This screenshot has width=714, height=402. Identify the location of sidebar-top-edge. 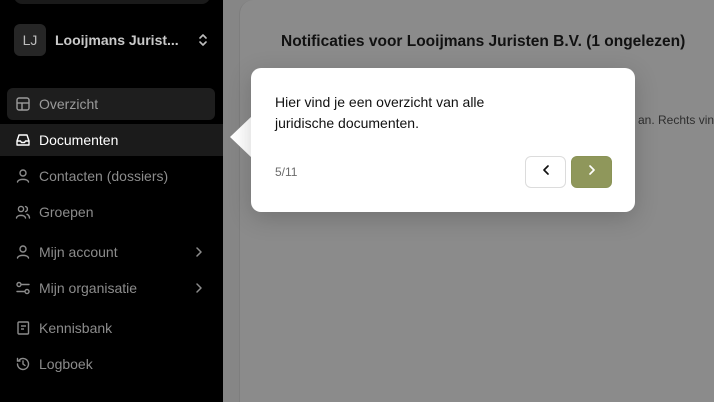
(112, 2).